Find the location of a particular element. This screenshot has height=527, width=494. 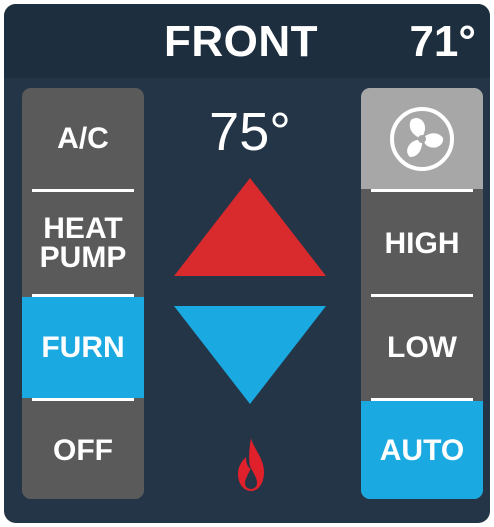

header-bar: FRONT 71° is located at coordinates (247, 41).